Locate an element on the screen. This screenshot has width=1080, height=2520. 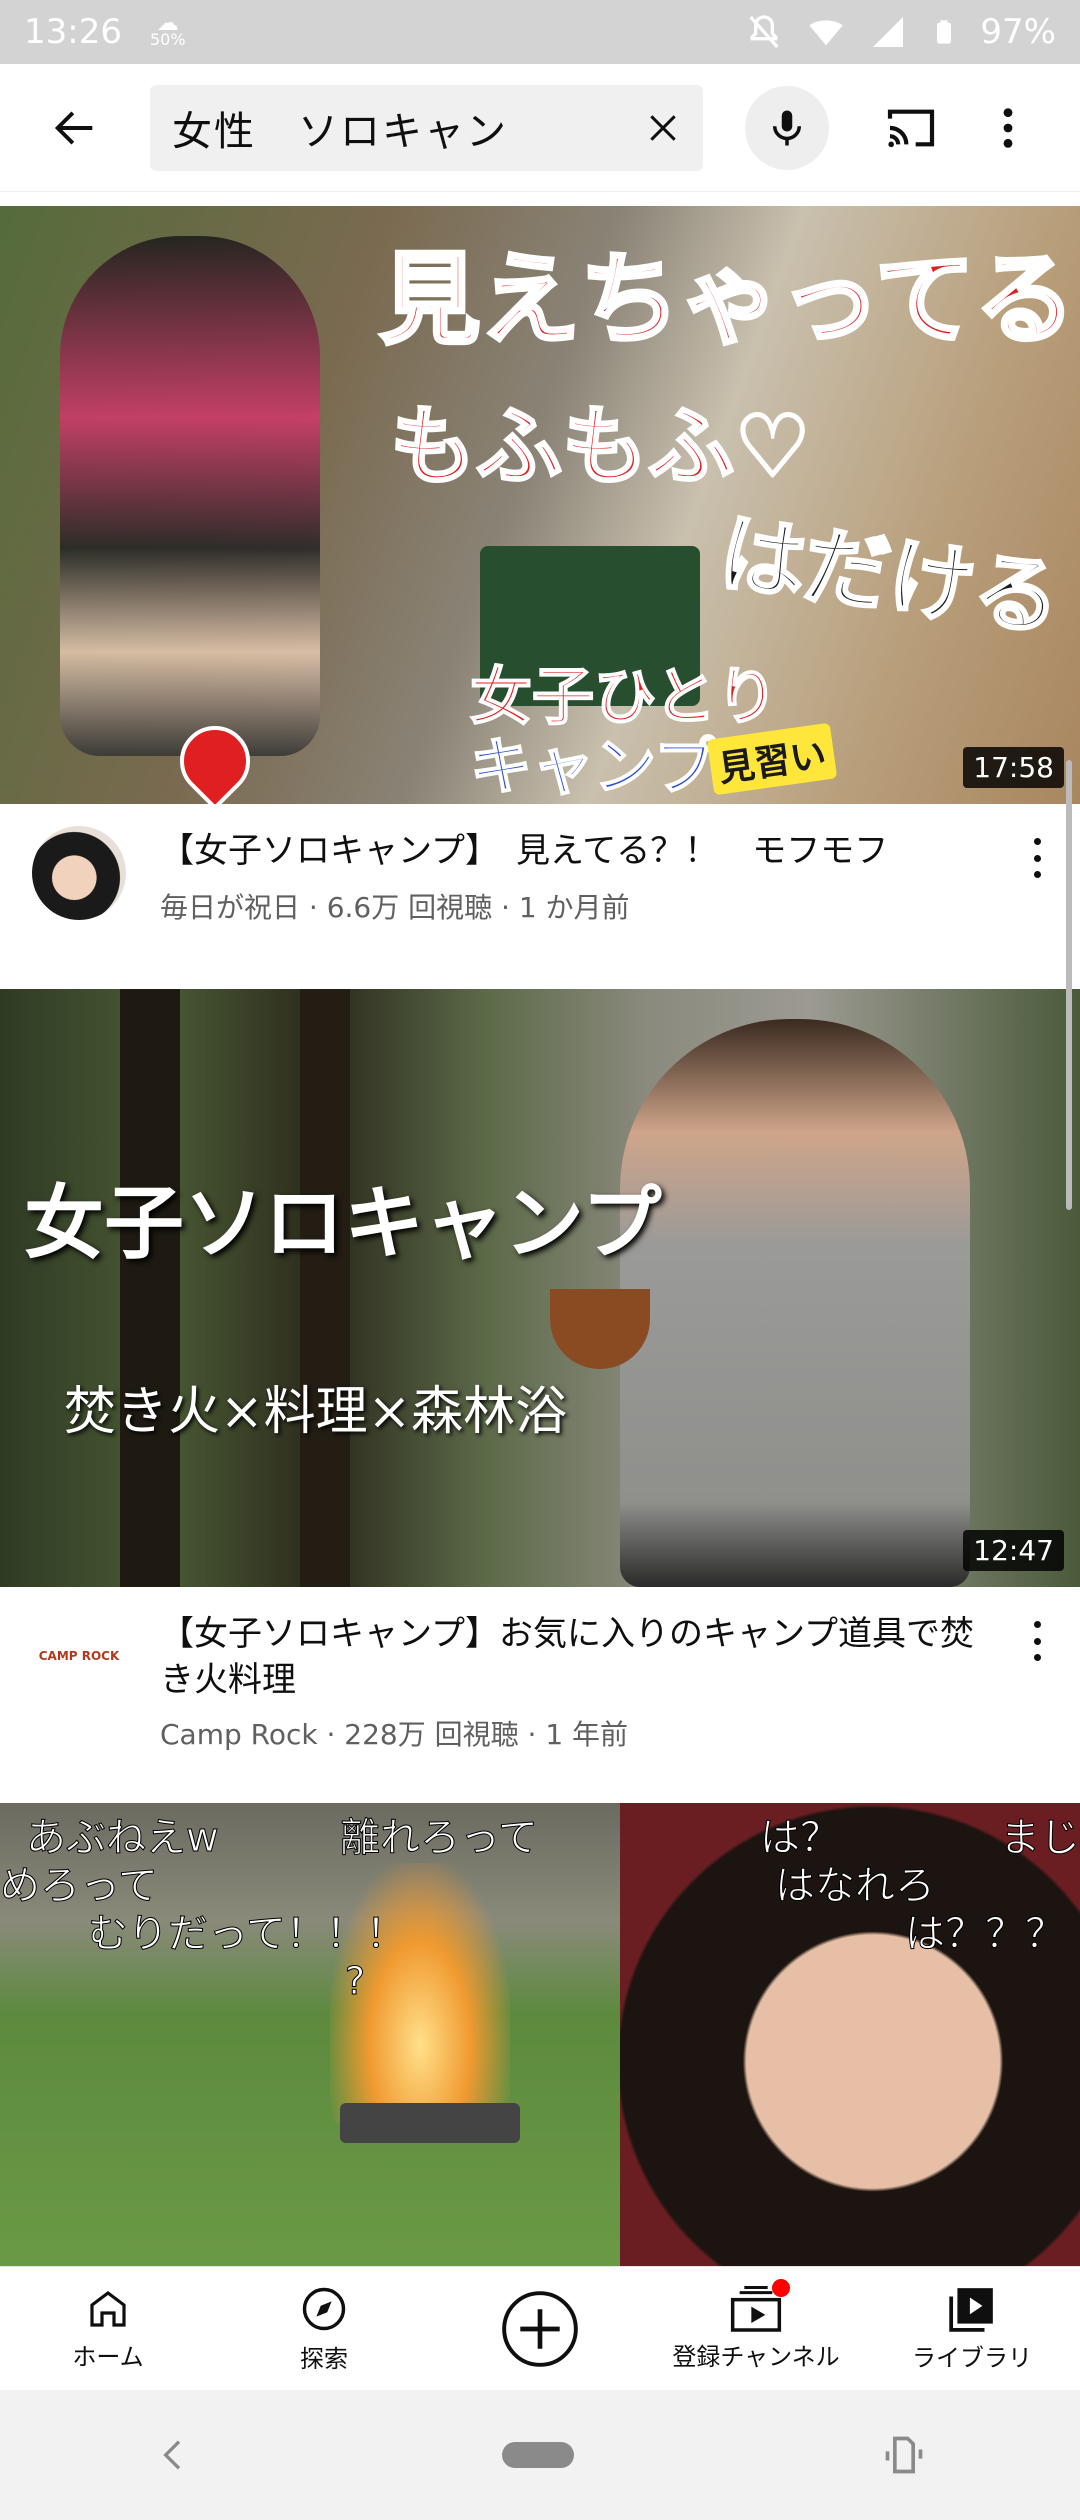
battery-icon is located at coordinates (944, 32).